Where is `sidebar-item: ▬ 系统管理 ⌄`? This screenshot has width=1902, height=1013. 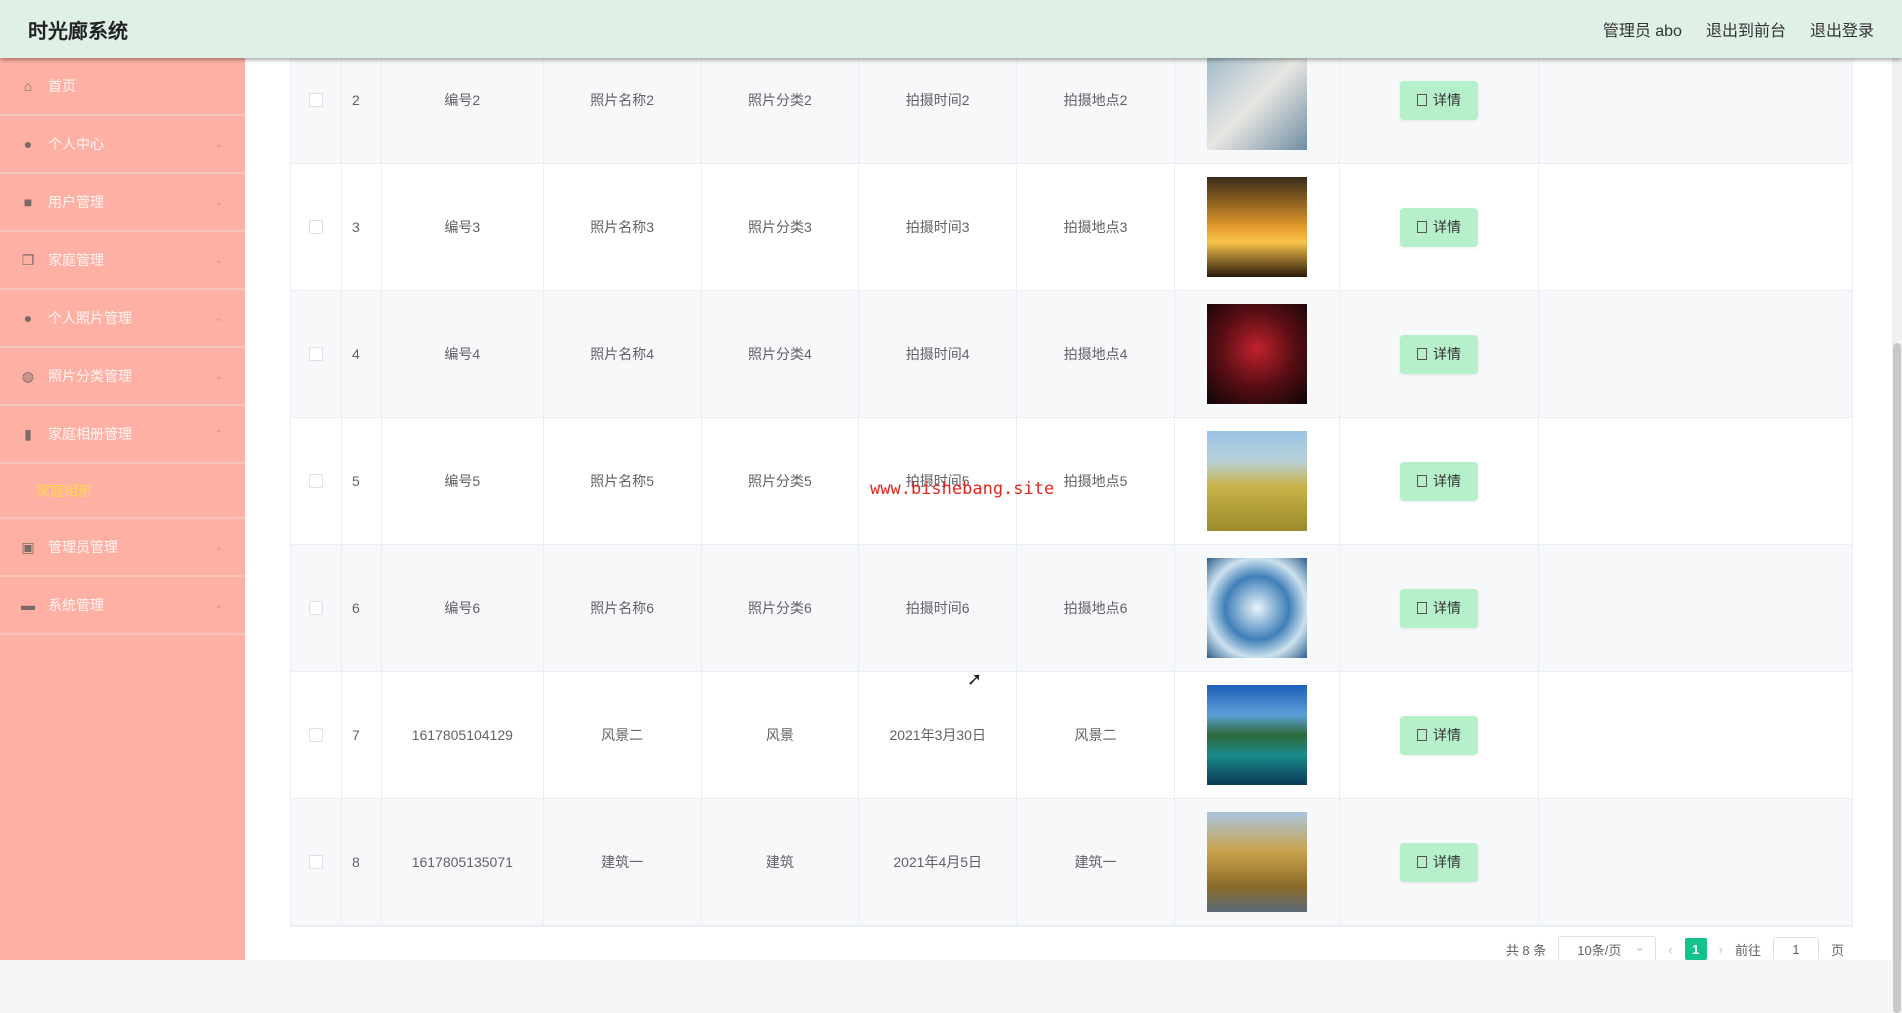 sidebar-item: ▬ 系统管理 ⌄ is located at coordinates (122, 606).